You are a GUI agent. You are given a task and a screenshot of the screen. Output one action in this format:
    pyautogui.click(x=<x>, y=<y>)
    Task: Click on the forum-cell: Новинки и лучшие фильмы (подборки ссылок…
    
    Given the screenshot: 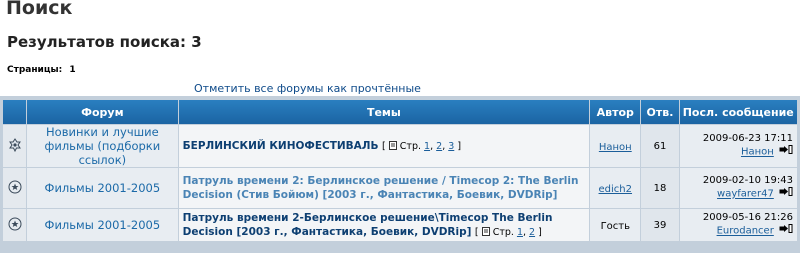 What is the action you would take?
    pyautogui.click(x=102, y=146)
    